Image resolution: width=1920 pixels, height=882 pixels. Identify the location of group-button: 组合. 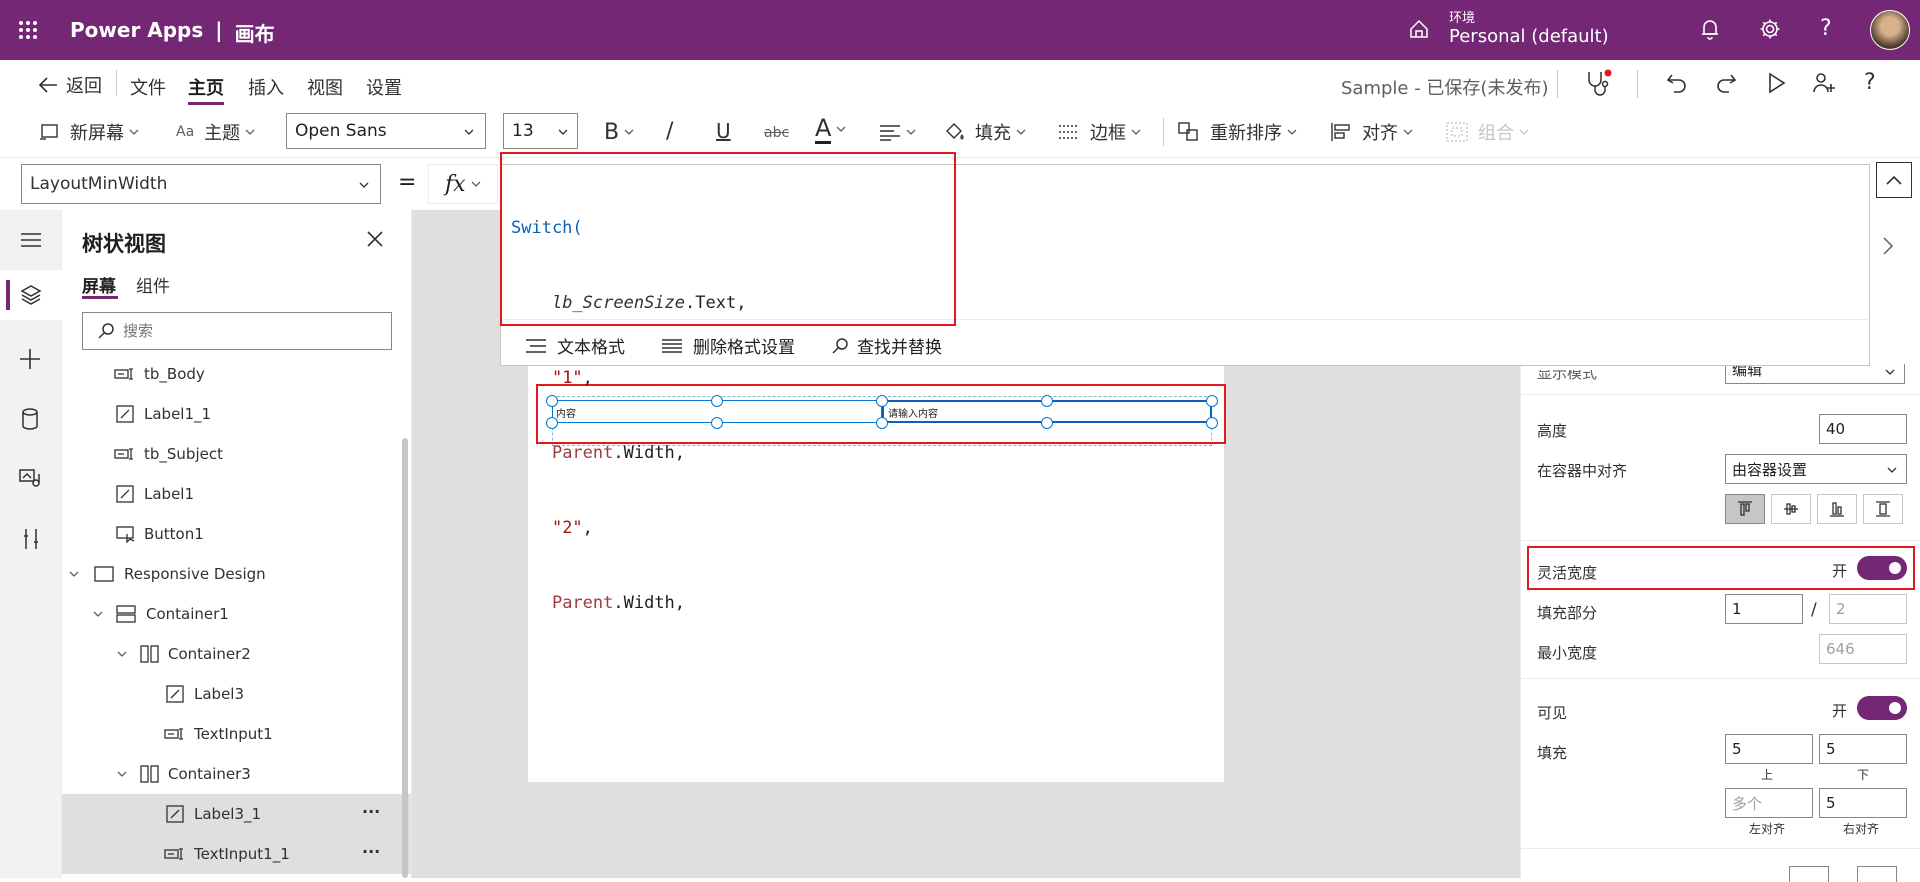
(1488, 132).